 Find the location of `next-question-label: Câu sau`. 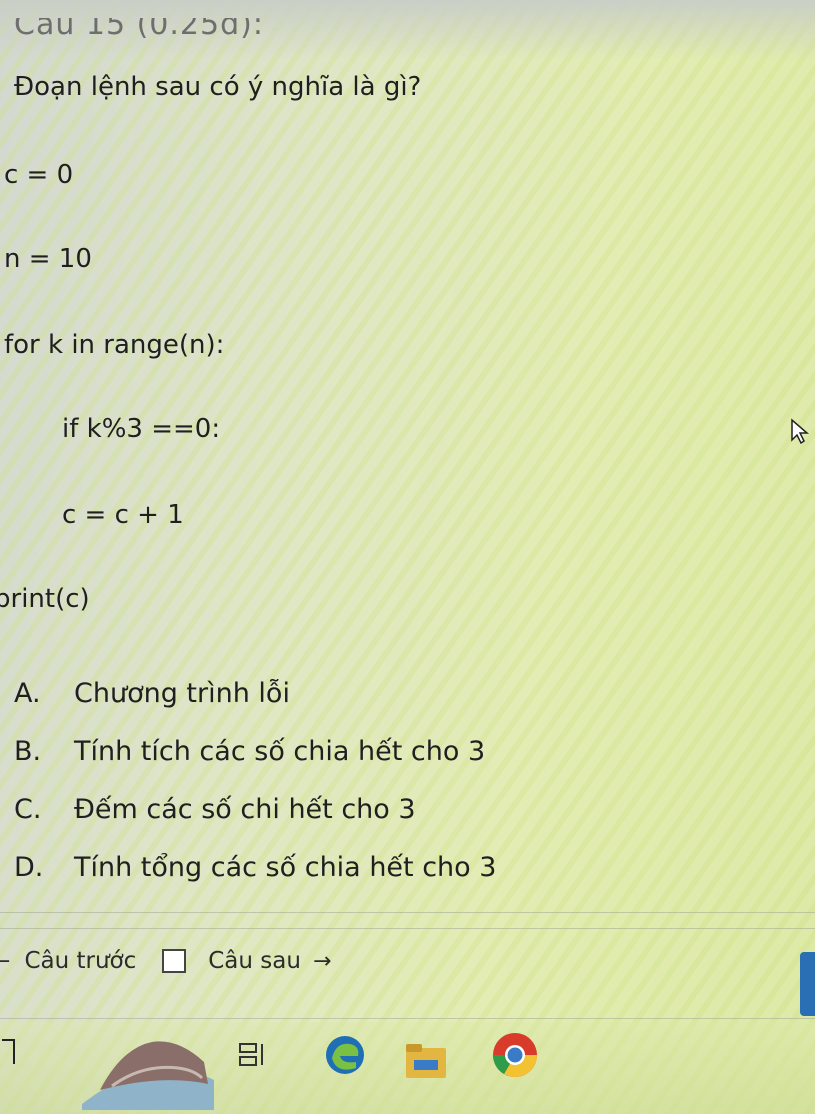

next-question-label: Câu sau is located at coordinates (254, 961).